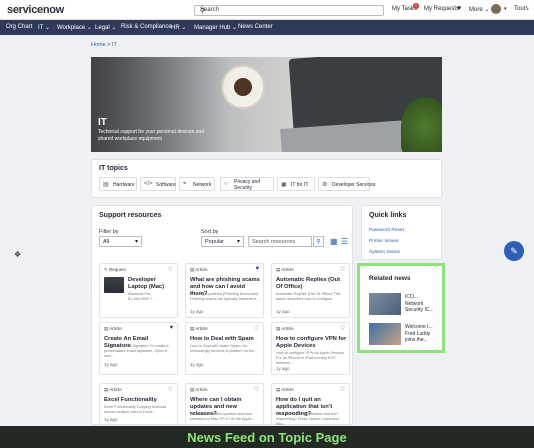 The width and height of the screenshot is (534, 448). I want to click on laptop-thumbnail, so click(114, 285).